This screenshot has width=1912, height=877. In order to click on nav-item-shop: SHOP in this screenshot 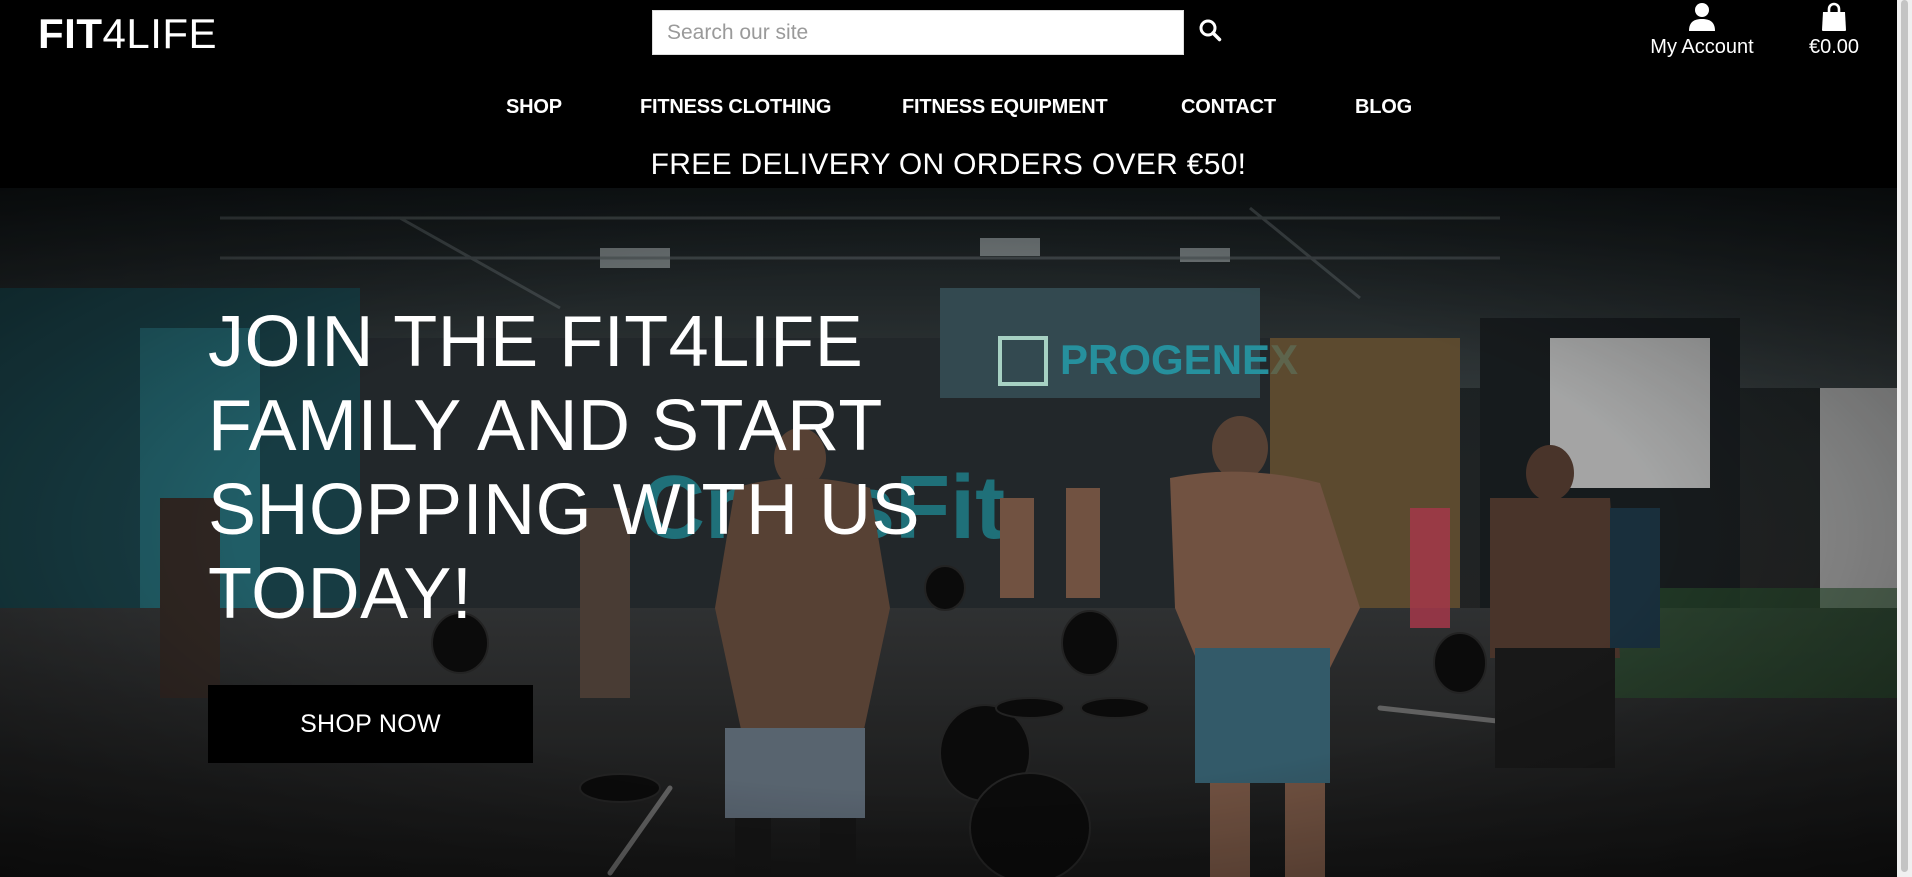, I will do `click(534, 107)`.